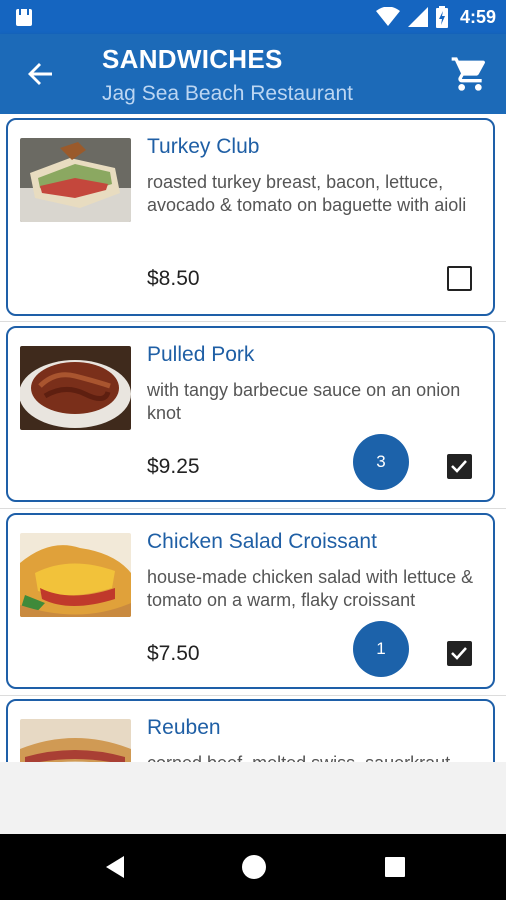 Image resolution: width=506 pixels, height=900 pixels. I want to click on status-bar: 4:59, so click(253, 17).